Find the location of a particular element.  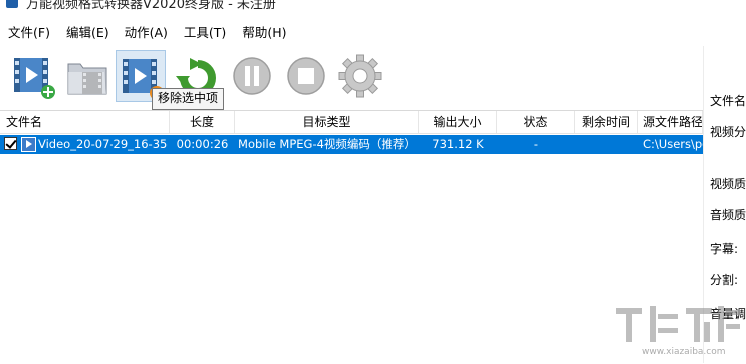

column-header-target-type: 目标类型 is located at coordinates (327, 122).